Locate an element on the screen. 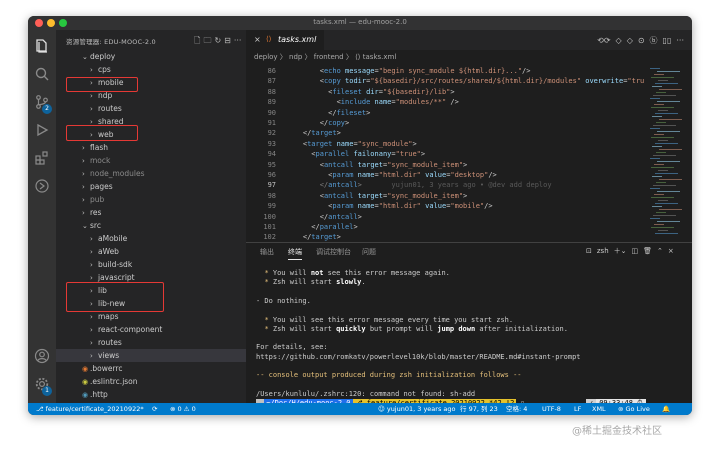 The height and width of the screenshot is (451, 720). code-line: 98 <antcall target="sync_module_item"> is located at coordinates (357, 196).